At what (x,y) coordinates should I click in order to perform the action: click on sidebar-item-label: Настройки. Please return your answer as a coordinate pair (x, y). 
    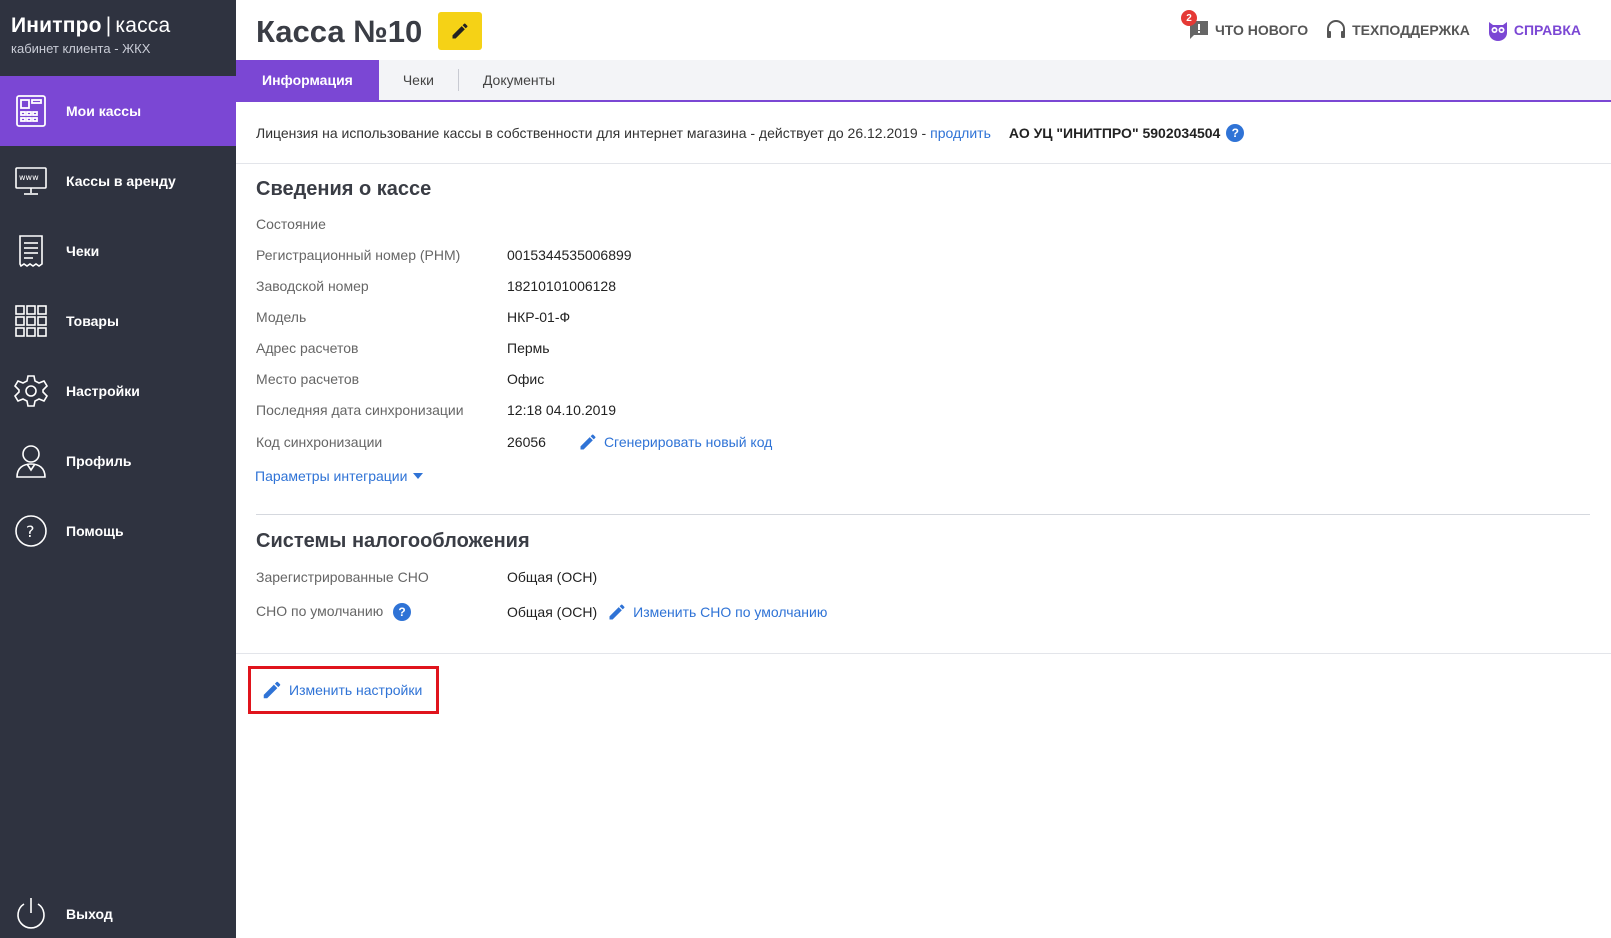
    Looking at the image, I should click on (103, 391).